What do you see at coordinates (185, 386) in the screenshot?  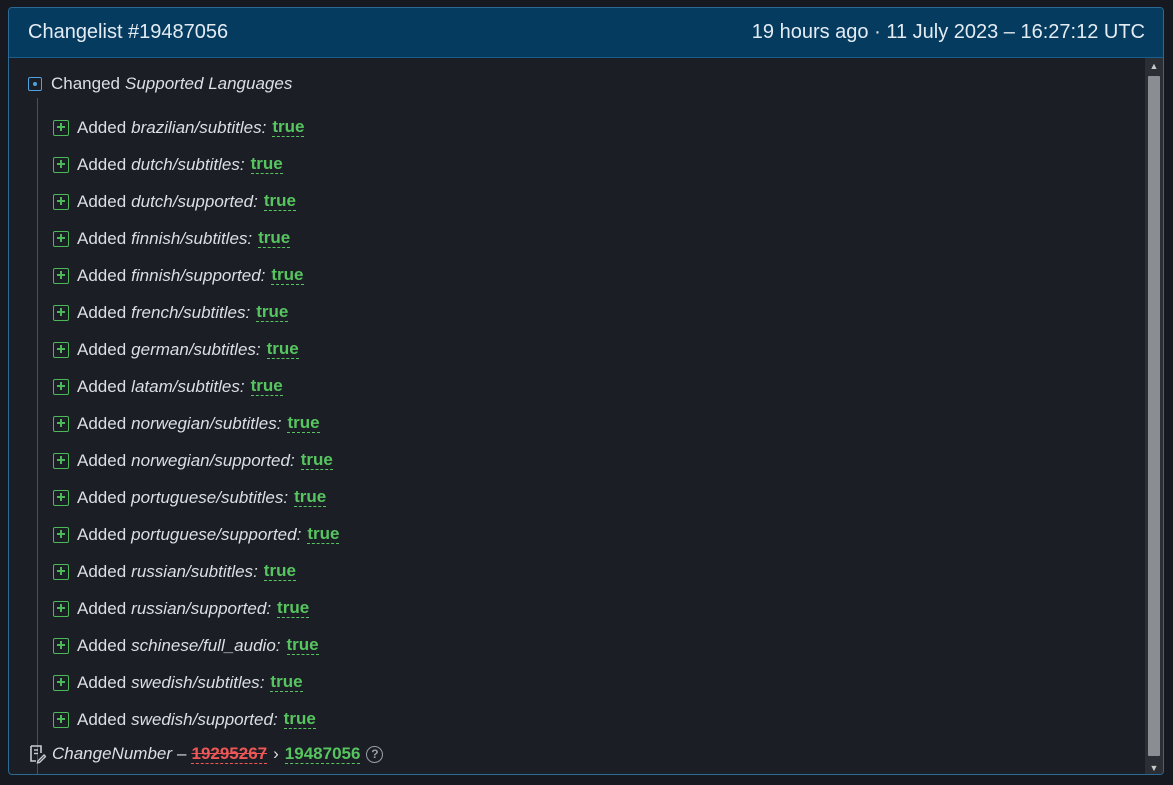 I see `item-key: latam/subtitles` at bounding box center [185, 386].